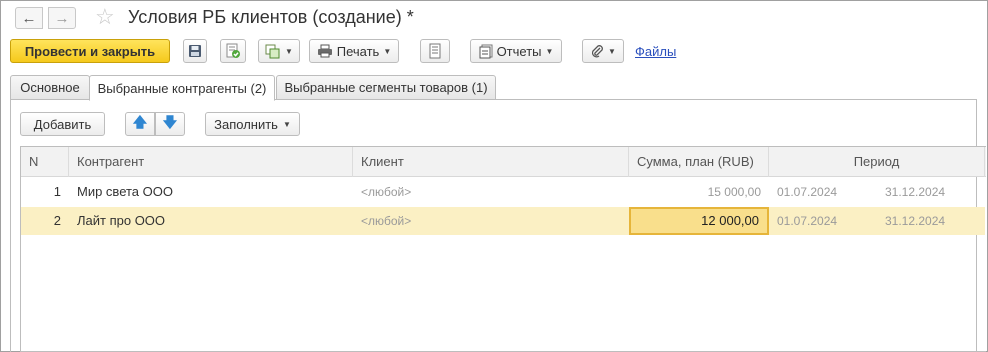 The image size is (988, 352). Describe the element at coordinates (695, 192) in the screenshot. I see `sum-cell: 15 000,00` at that location.